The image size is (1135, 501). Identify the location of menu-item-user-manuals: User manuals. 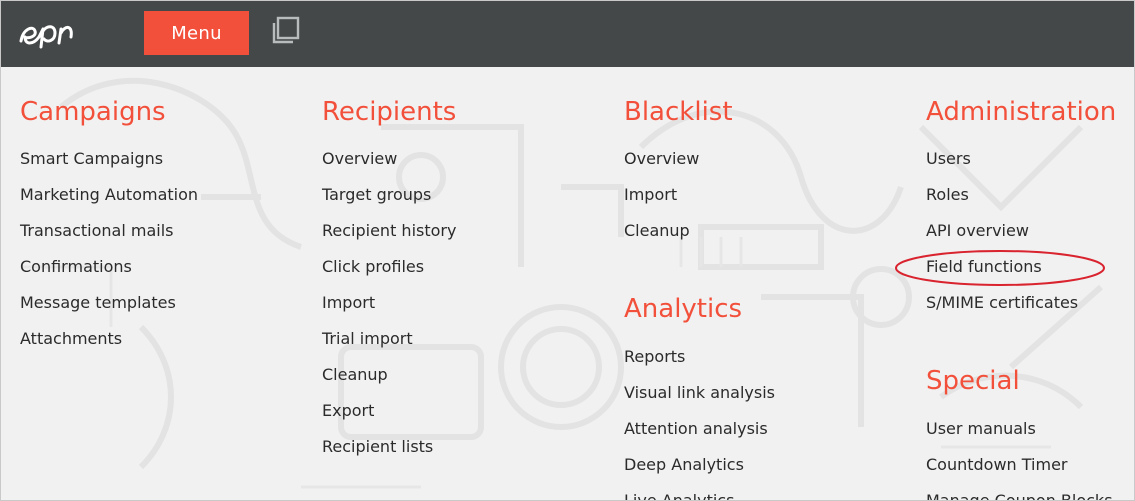
(981, 429).